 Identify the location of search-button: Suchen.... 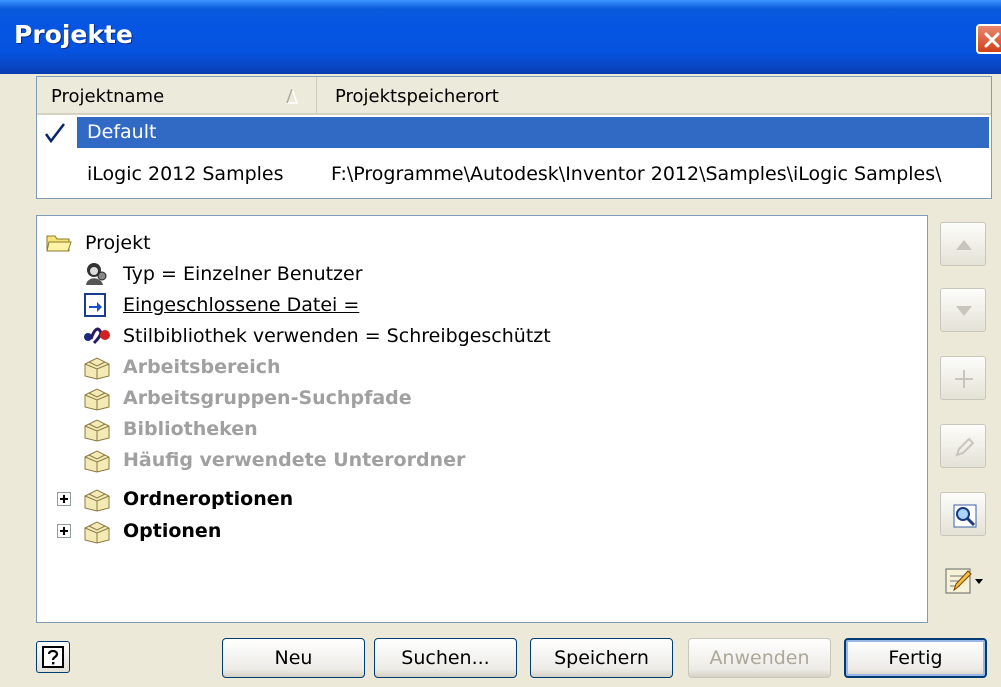
(445, 658).